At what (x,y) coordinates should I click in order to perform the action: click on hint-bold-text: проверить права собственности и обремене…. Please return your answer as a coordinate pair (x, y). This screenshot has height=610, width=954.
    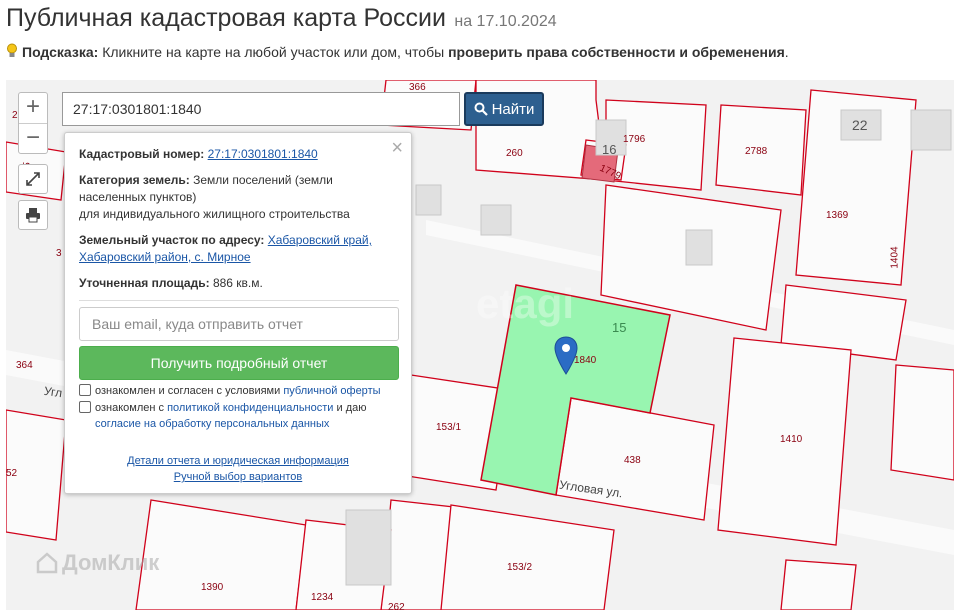
    Looking at the image, I should click on (616, 52).